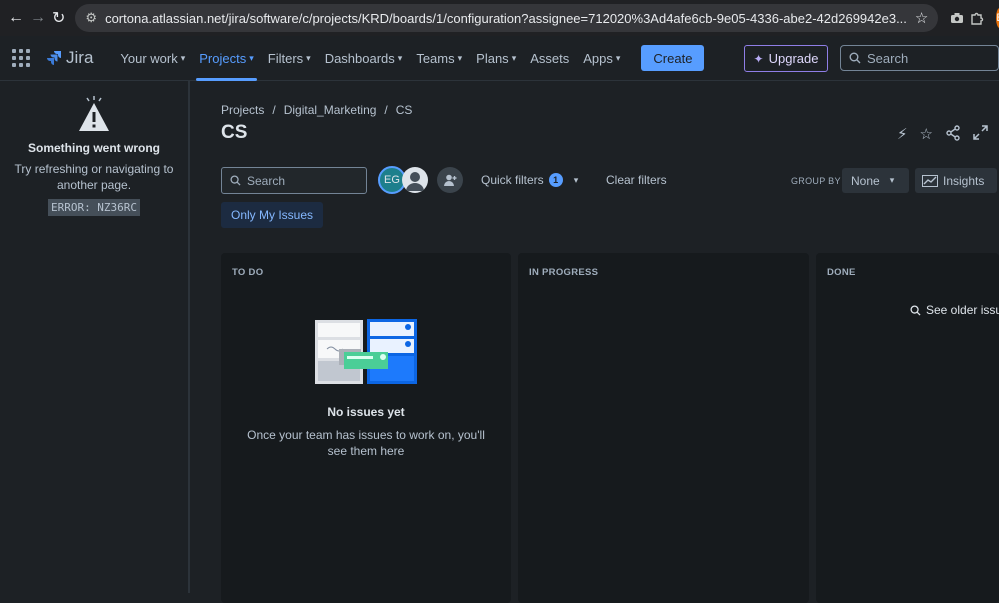 Image resolution: width=999 pixels, height=603 pixels. What do you see at coordinates (94, 148) in the screenshot?
I see `error-title: Something went wrong` at bounding box center [94, 148].